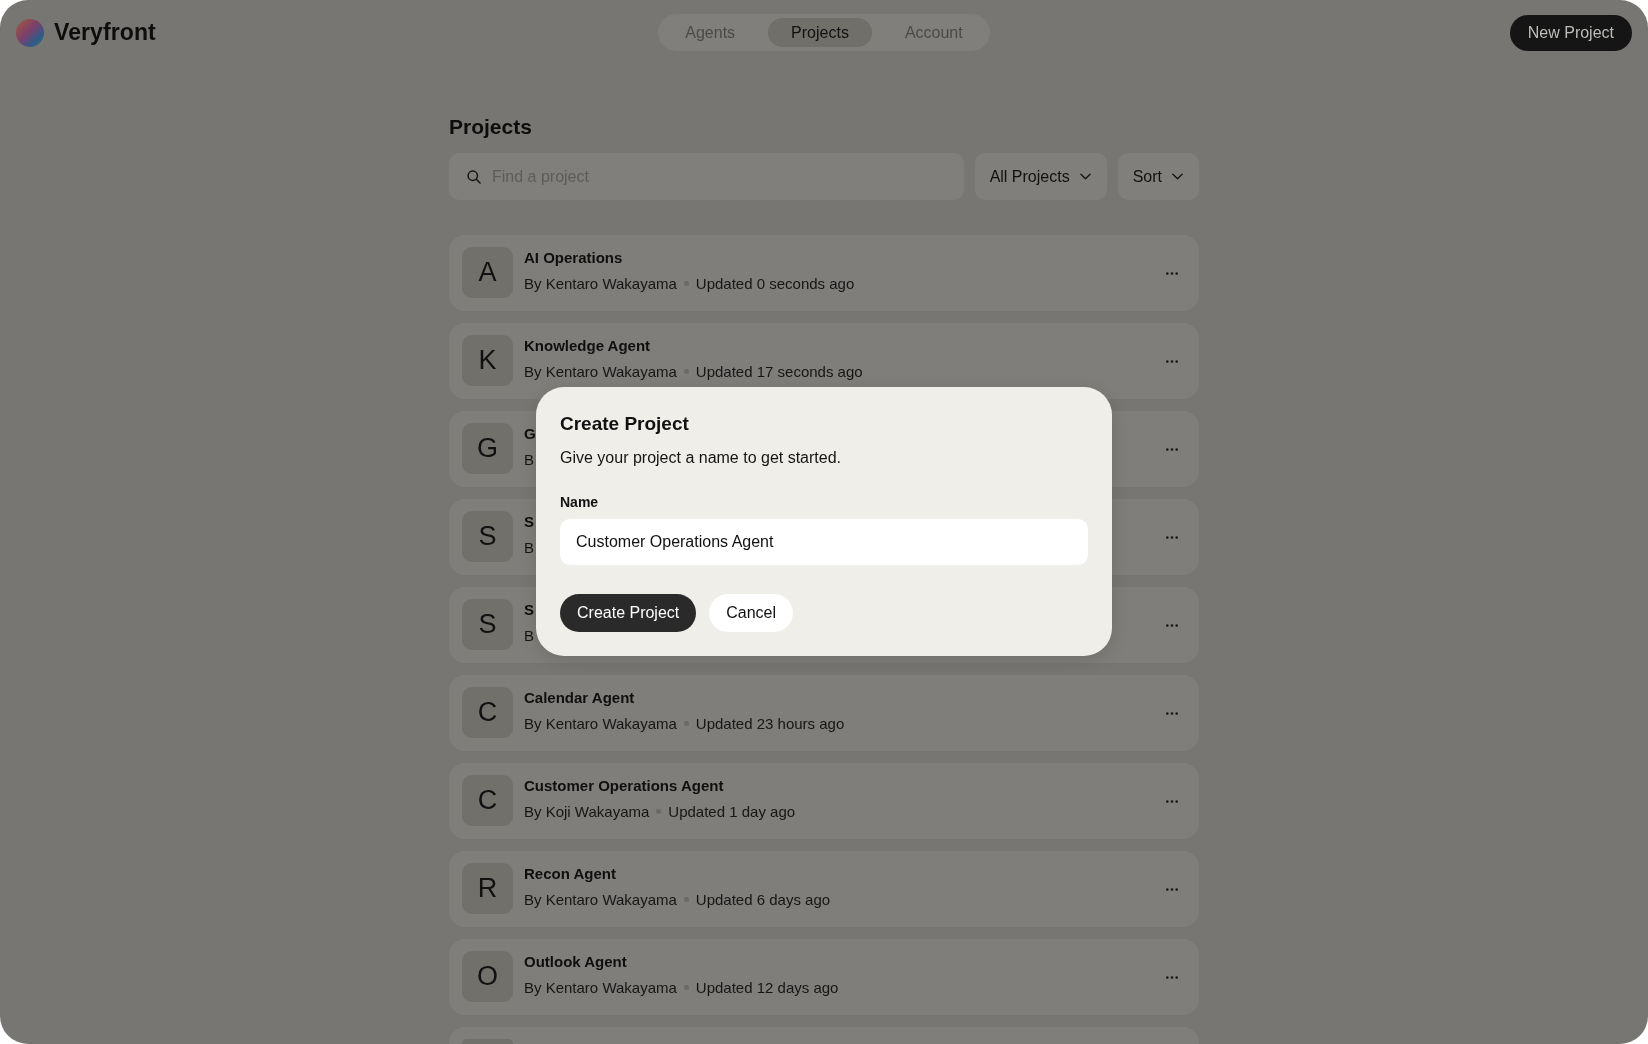 The image size is (1648, 1044). Describe the element at coordinates (775, 284) in the screenshot. I see `project-updated: Updated 0 seconds ago` at that location.